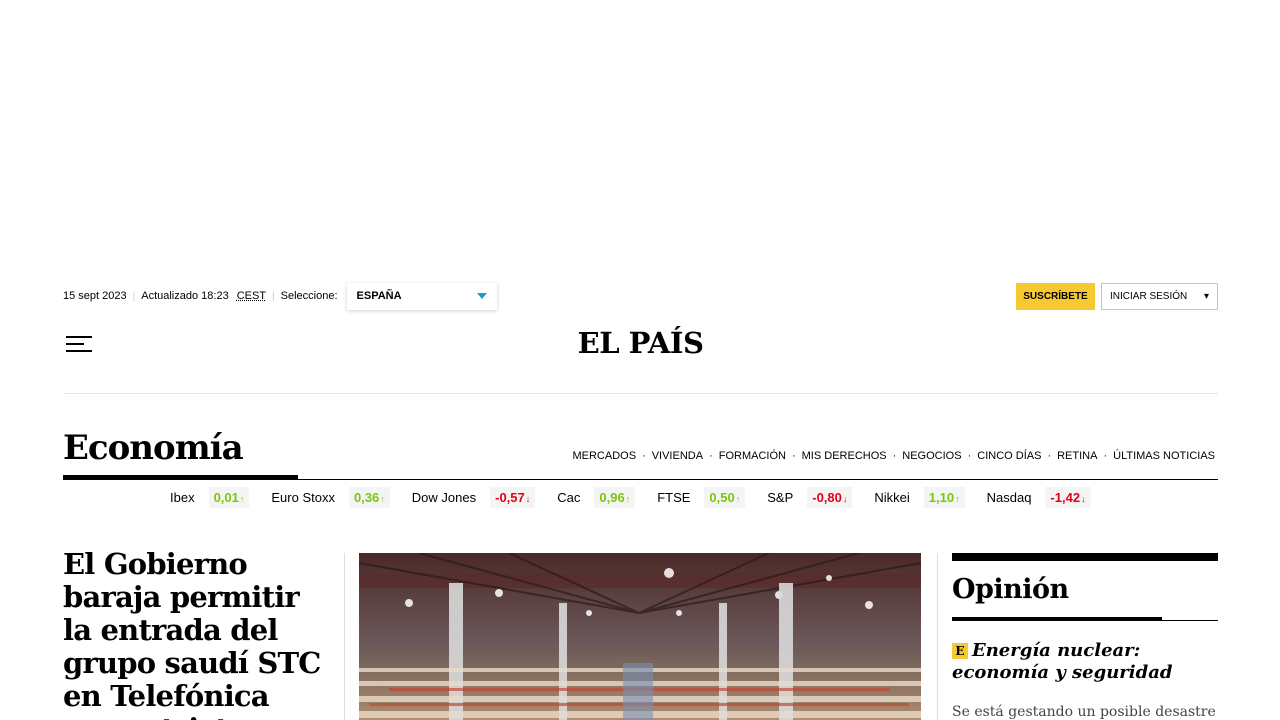 The width and height of the screenshot is (1280, 720). What do you see at coordinates (1009, 456) in the screenshot?
I see `subnav-item-cinco-días: CINCO DÍAS` at bounding box center [1009, 456].